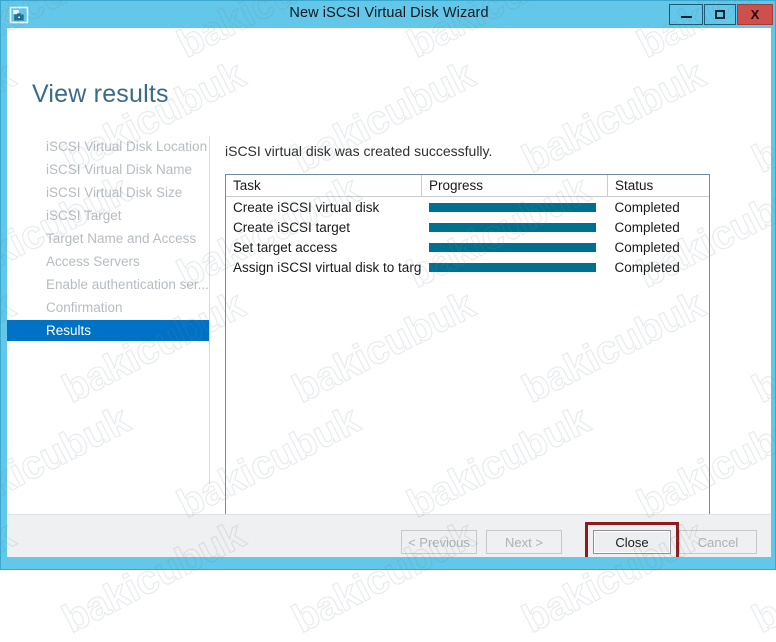 This screenshot has width=776, height=642. I want to click on sidebar-item-target-name-and-access: Target Name and Access, so click(108, 238).